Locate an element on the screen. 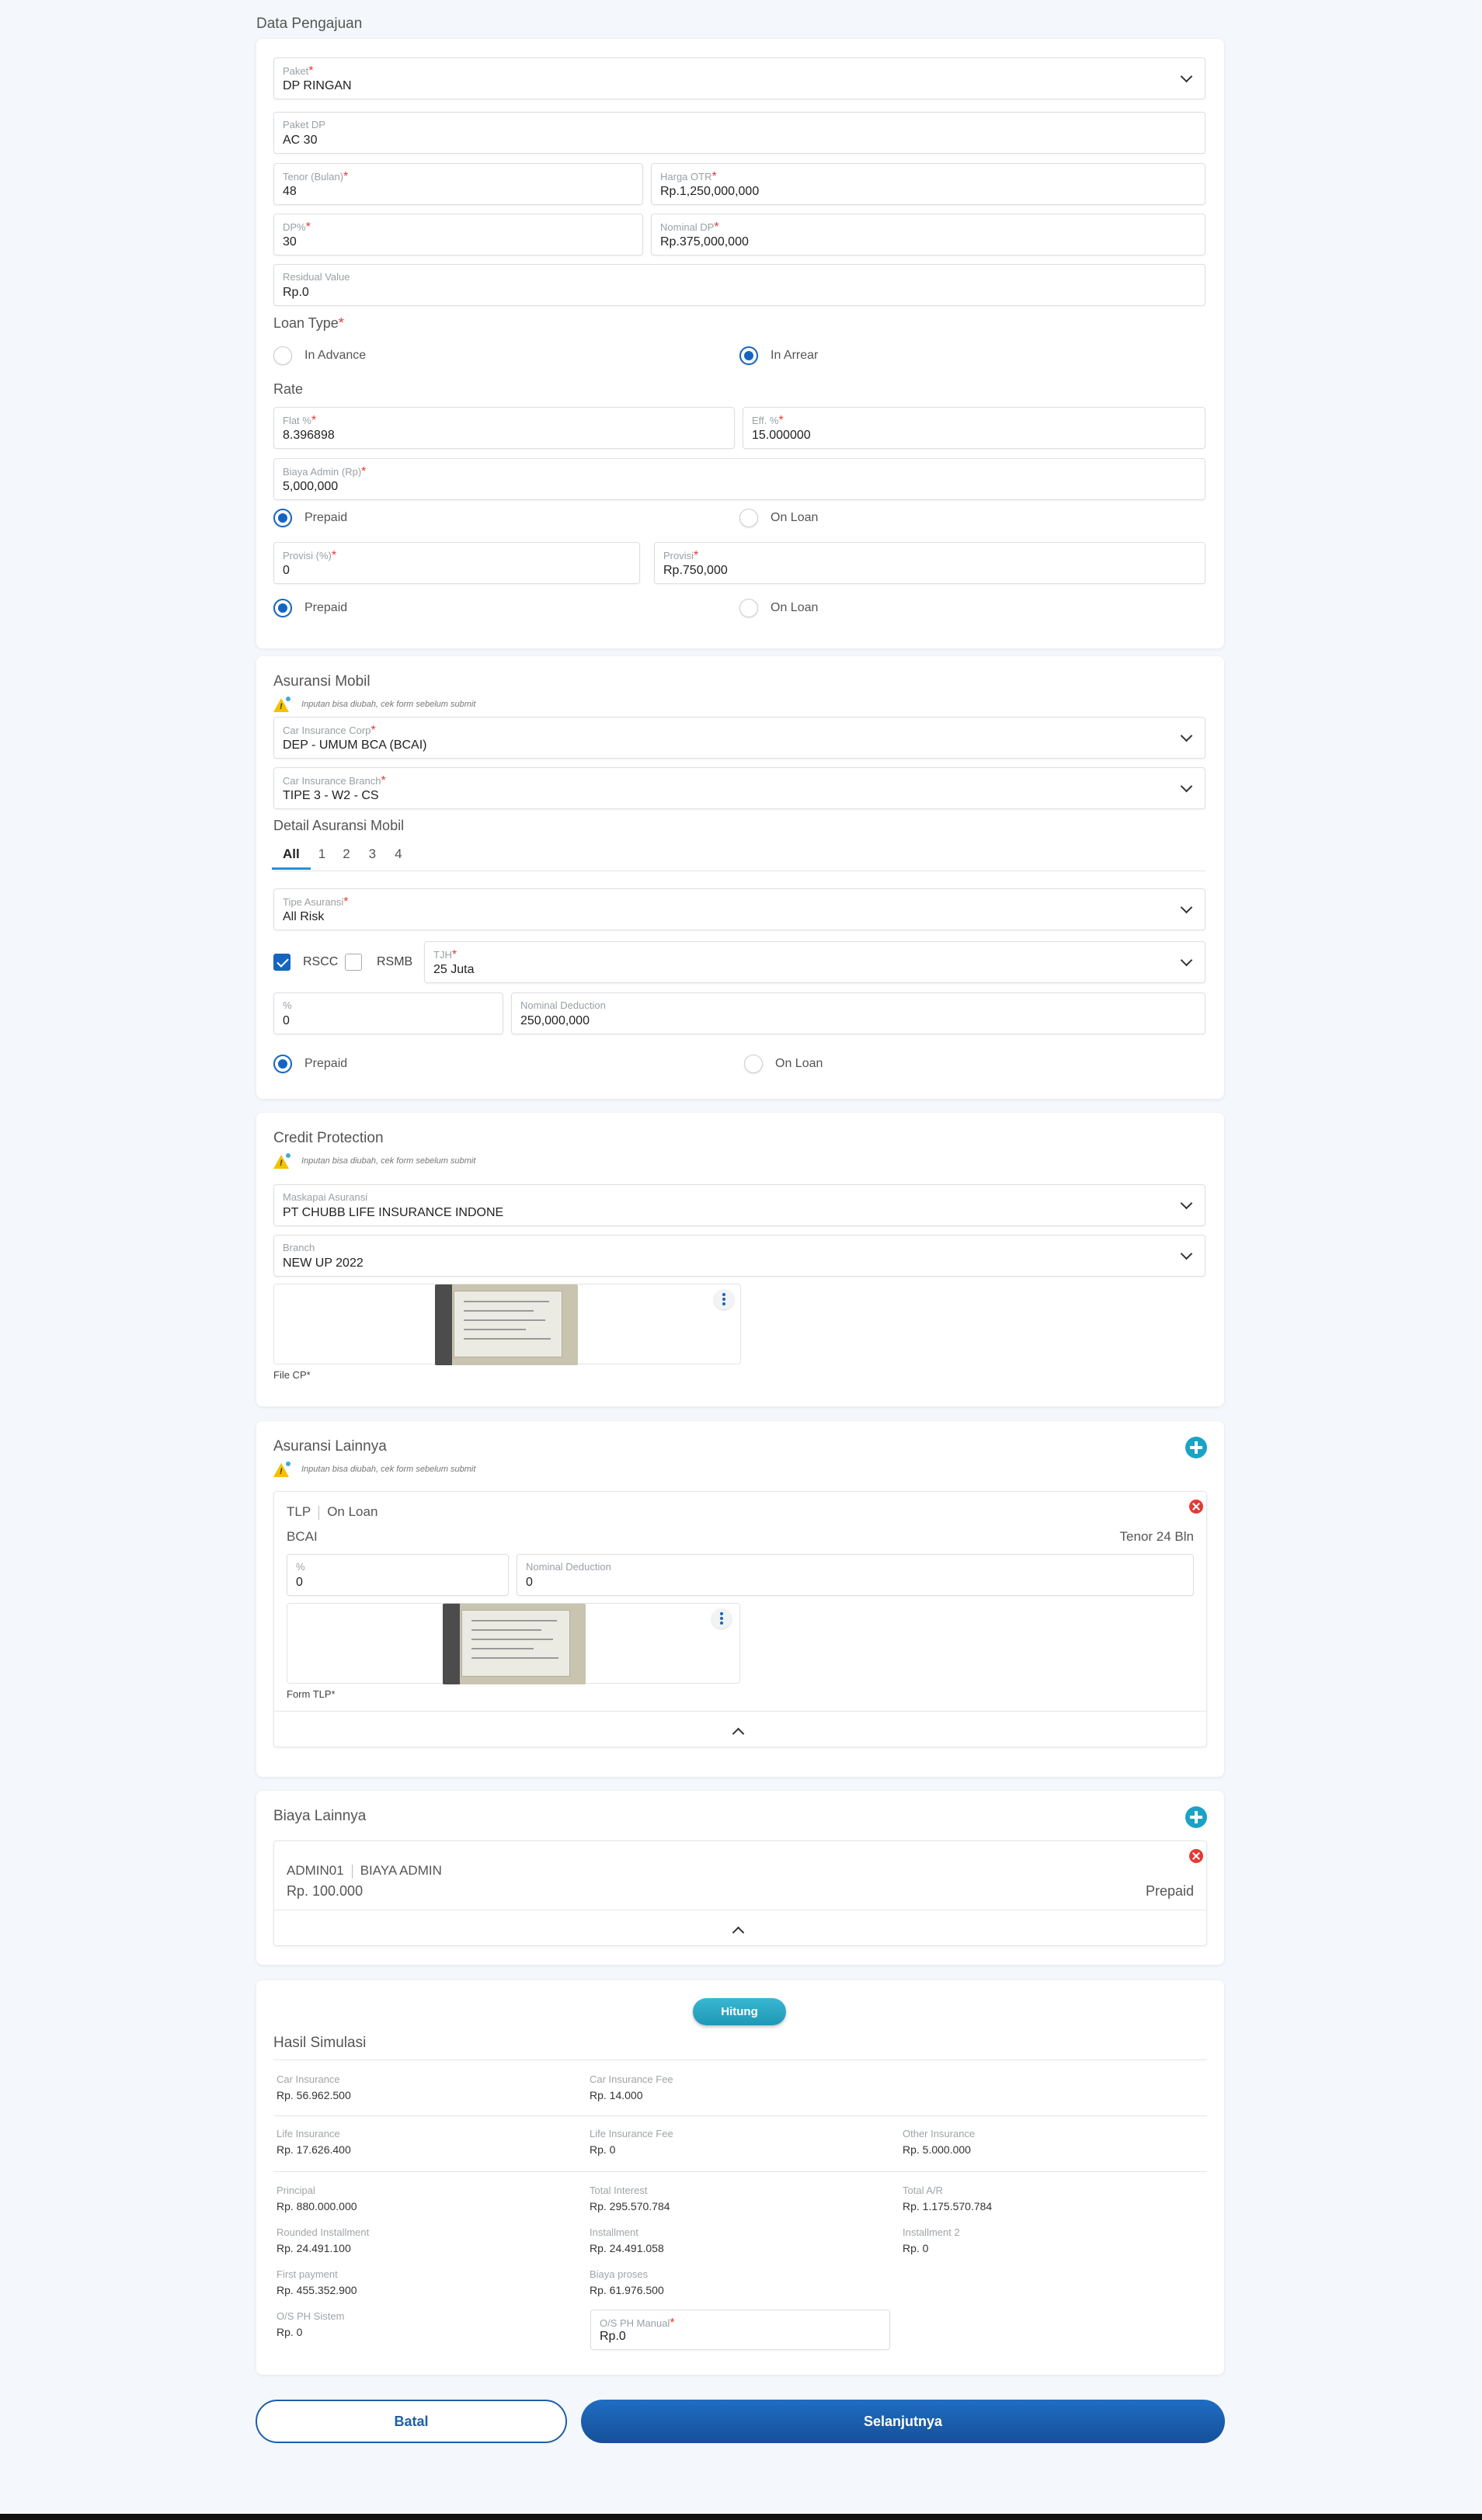 The image size is (1482, 2520). file-cp-upload is located at coordinates (507, 1324).